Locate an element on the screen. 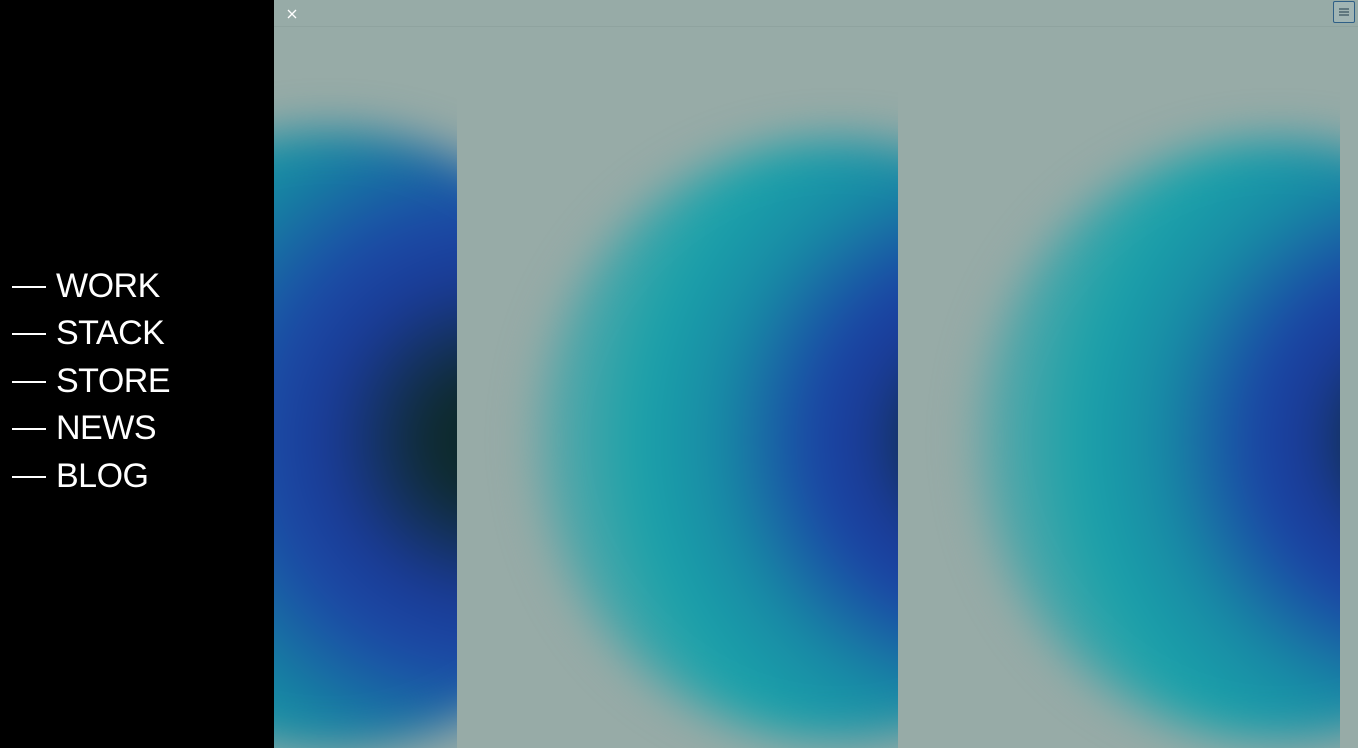  nav-item-blog: BLOG is located at coordinates (91, 476).